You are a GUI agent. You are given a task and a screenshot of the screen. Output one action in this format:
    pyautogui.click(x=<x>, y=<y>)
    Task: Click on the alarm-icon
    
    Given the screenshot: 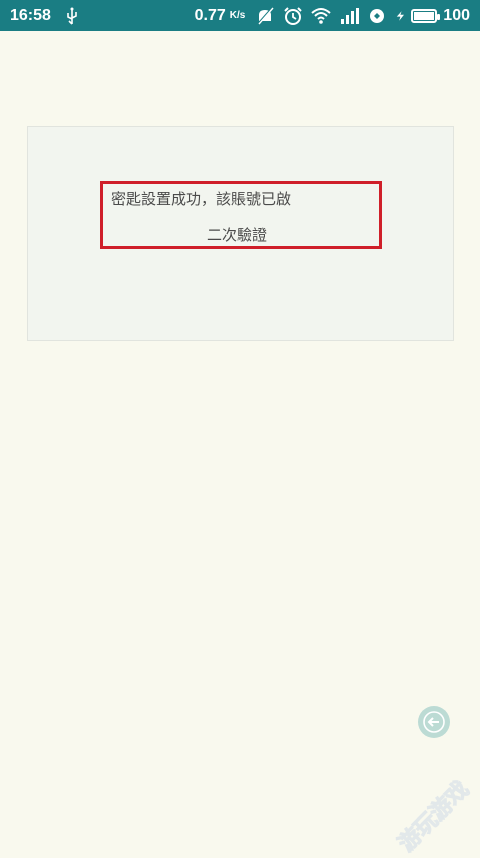 What is the action you would take?
    pyautogui.click(x=293, y=15)
    